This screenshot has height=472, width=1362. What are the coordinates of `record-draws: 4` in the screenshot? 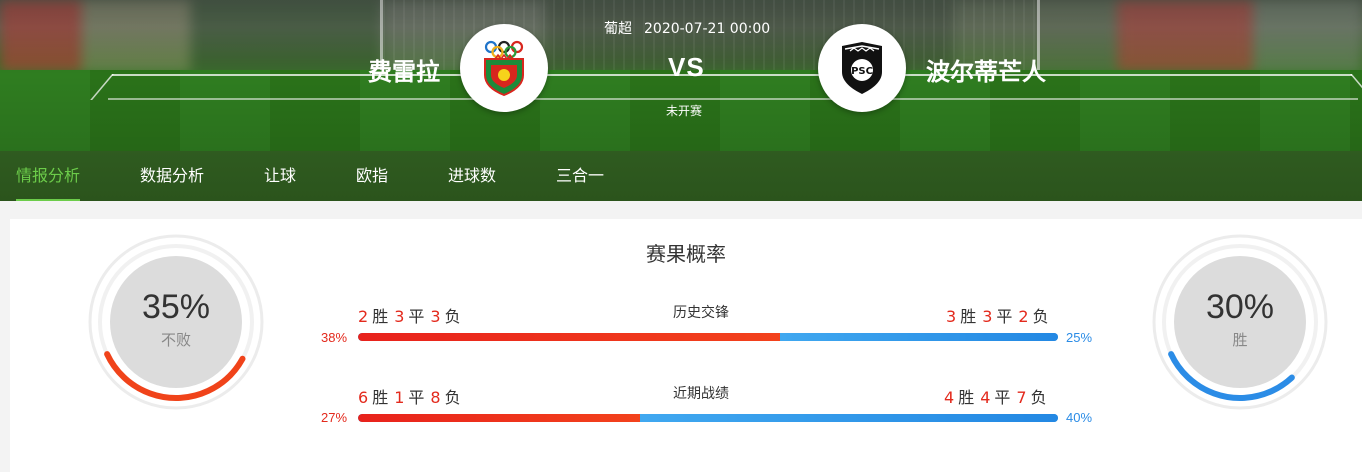 It's located at (985, 397).